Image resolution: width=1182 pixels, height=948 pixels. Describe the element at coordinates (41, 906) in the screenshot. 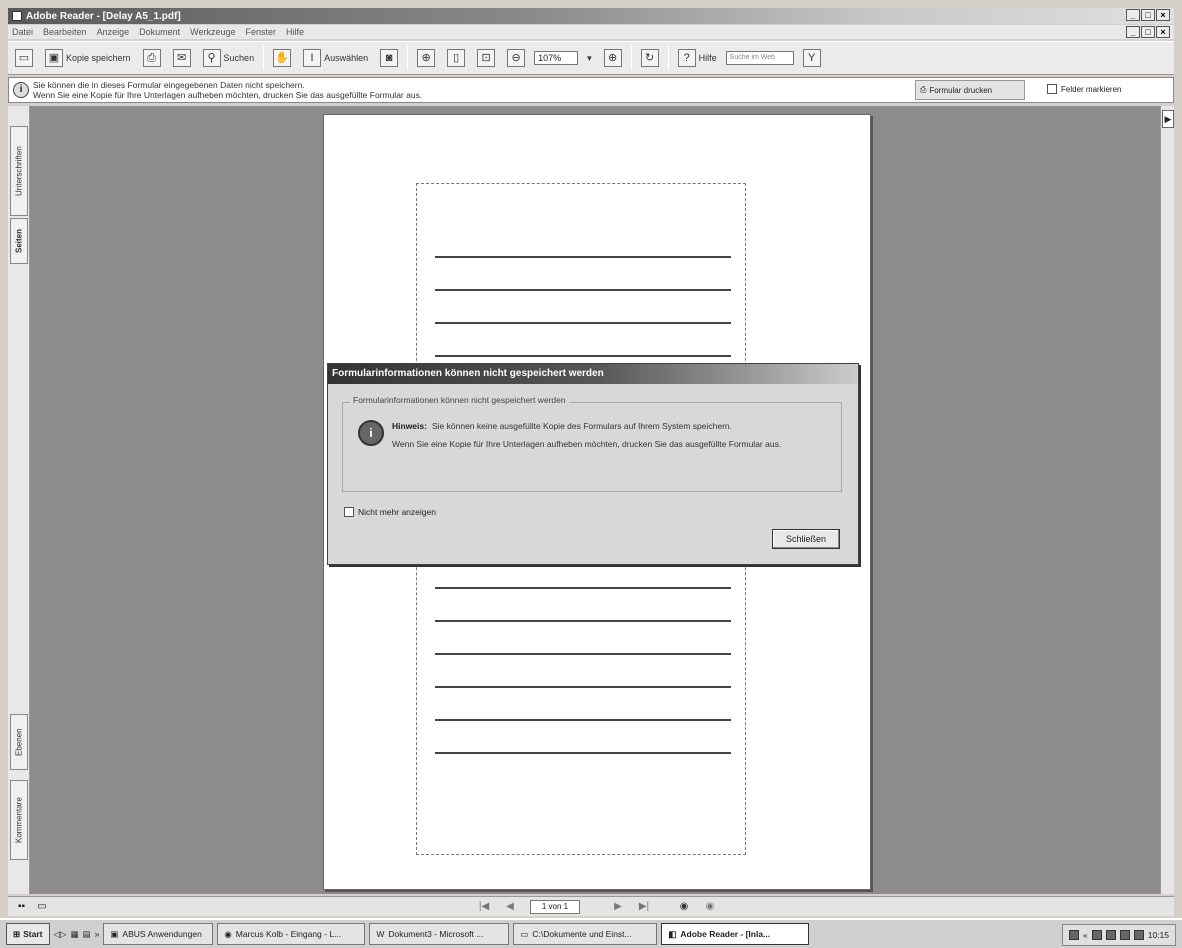

I see `page-size-icon: ▭` at that location.